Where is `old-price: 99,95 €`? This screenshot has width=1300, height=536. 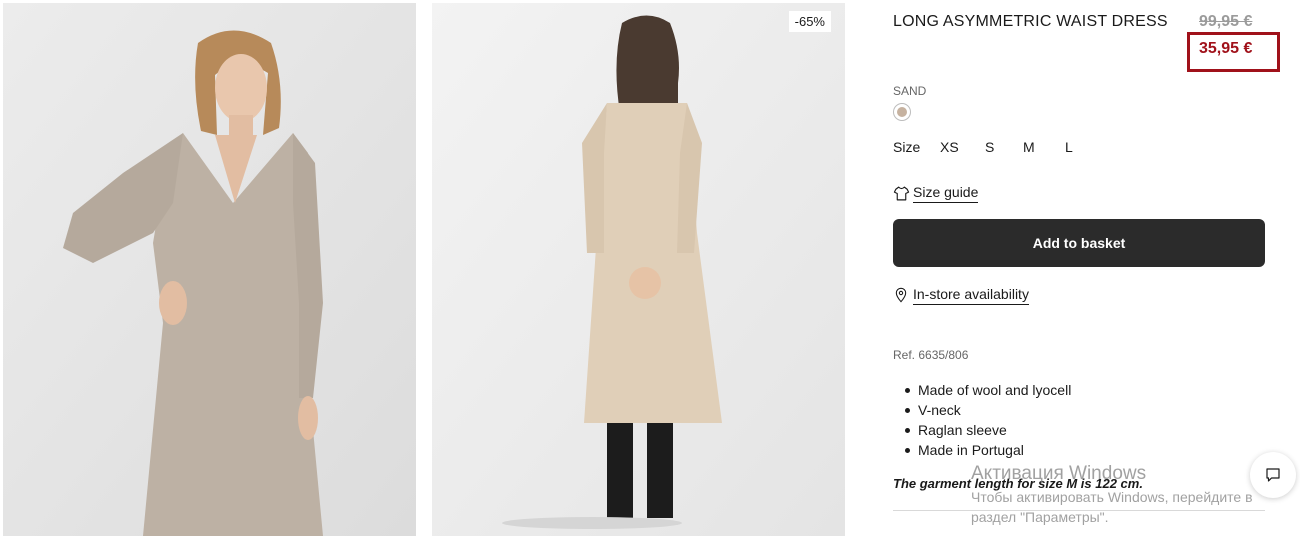
old-price: 99,95 € is located at coordinates (1226, 21).